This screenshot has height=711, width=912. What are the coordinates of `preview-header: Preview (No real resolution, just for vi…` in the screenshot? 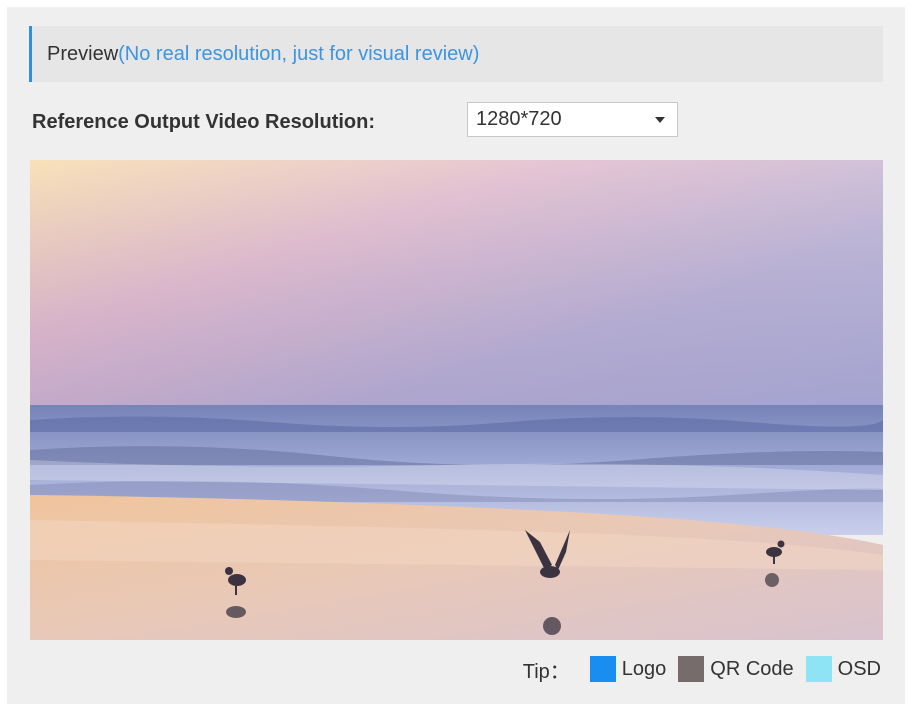 It's located at (456, 54).